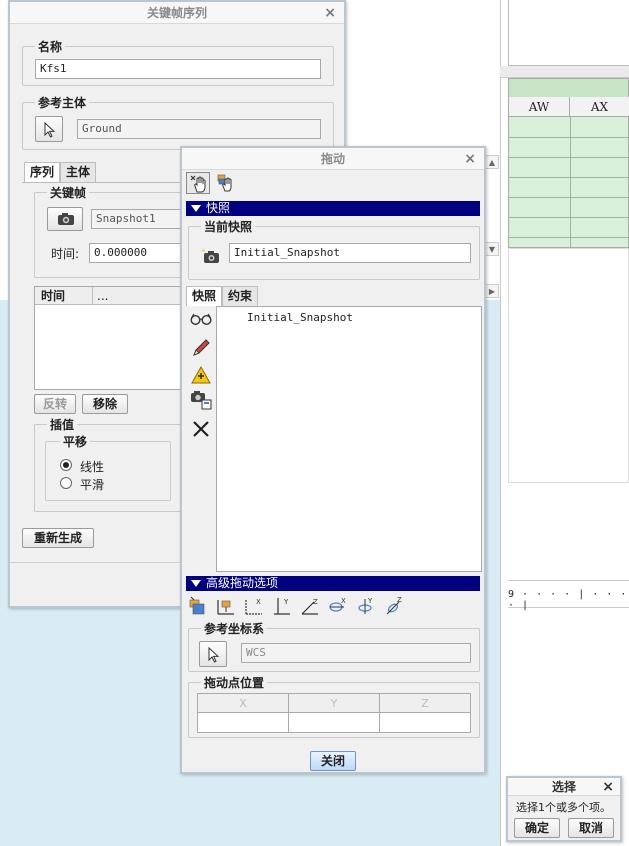 Image resolution: width=629 pixels, height=846 pixels. Describe the element at coordinates (226, 183) in the screenshot. I see `body-drag-button` at that location.